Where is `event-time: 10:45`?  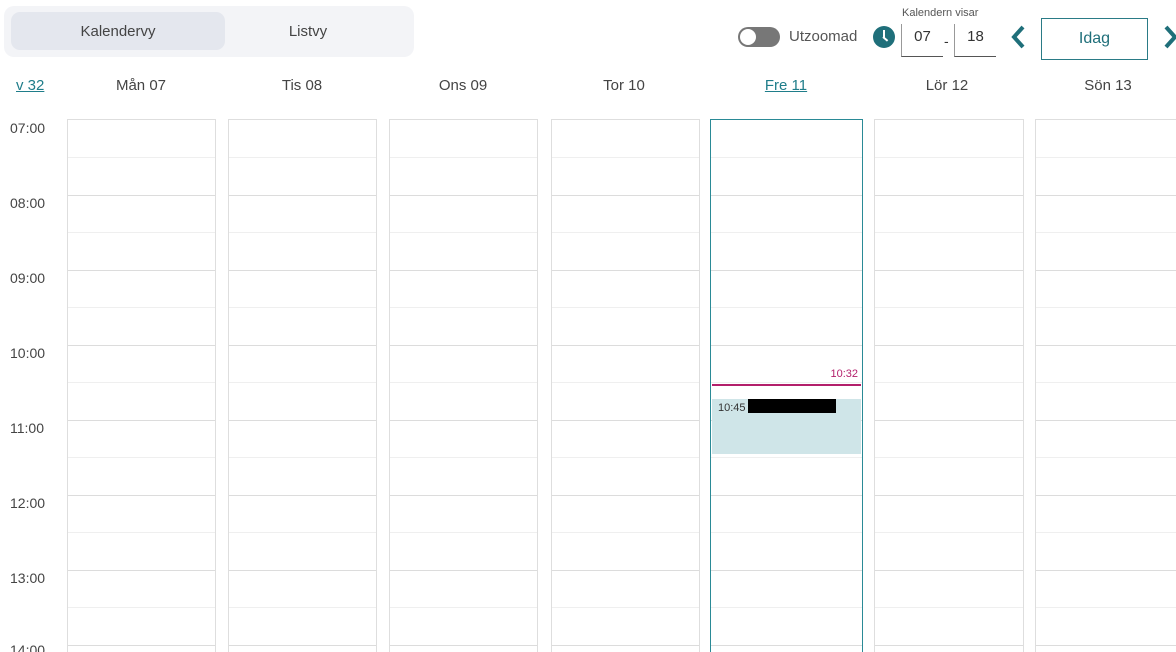 event-time: 10:45 is located at coordinates (732, 408).